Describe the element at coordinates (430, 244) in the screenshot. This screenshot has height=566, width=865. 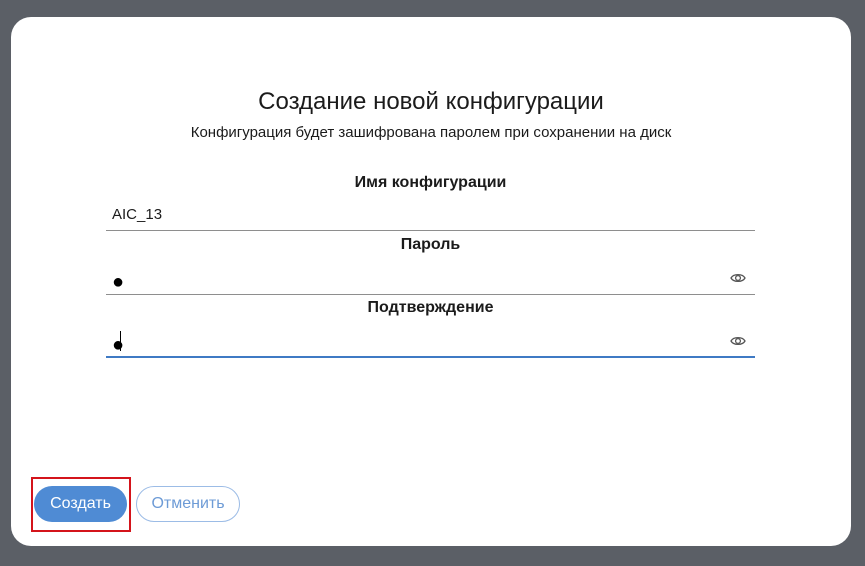
I see `password-label: Пароль` at that location.